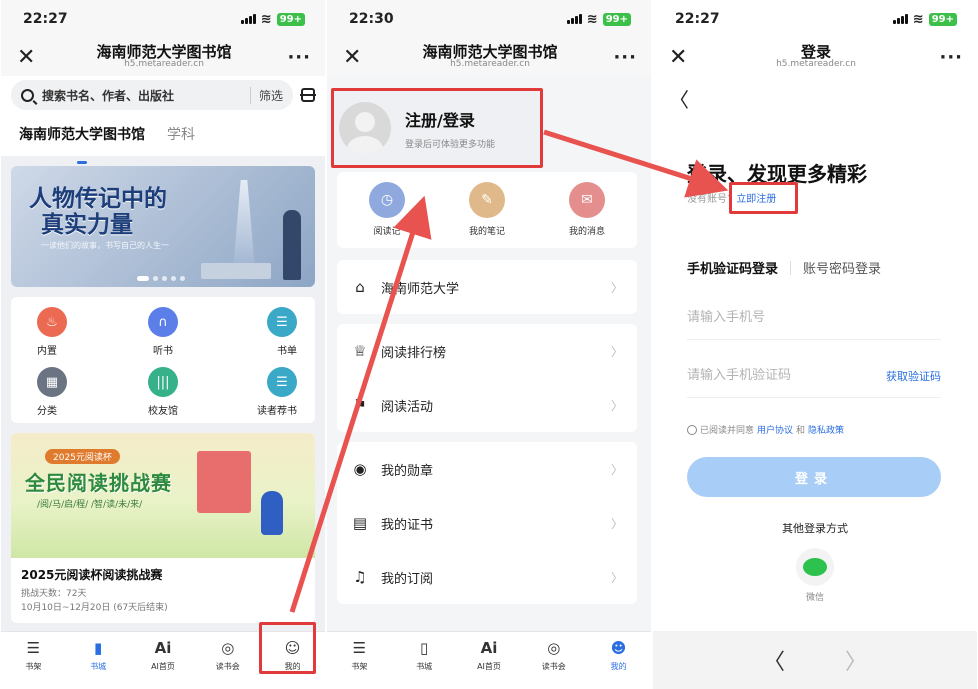 Image resolution: width=978 pixels, height=689 pixels. Describe the element at coordinates (424, 648) in the screenshot. I see `book-tab-icon: ▯` at that location.